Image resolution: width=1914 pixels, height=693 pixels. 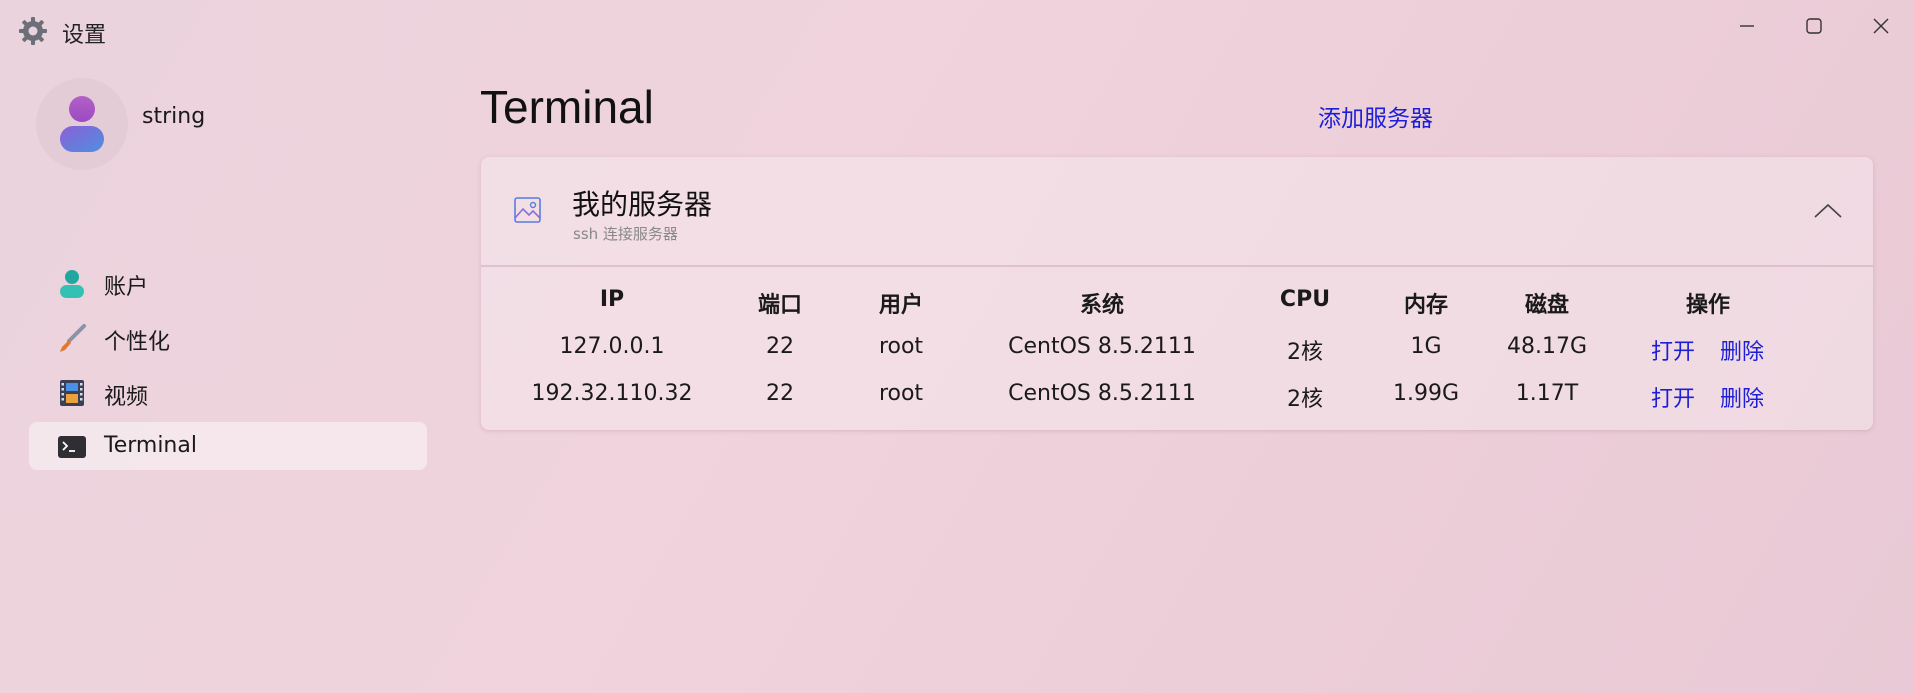 What do you see at coordinates (1305, 299) in the screenshot?
I see `column-header-cpu: CPU` at bounding box center [1305, 299].